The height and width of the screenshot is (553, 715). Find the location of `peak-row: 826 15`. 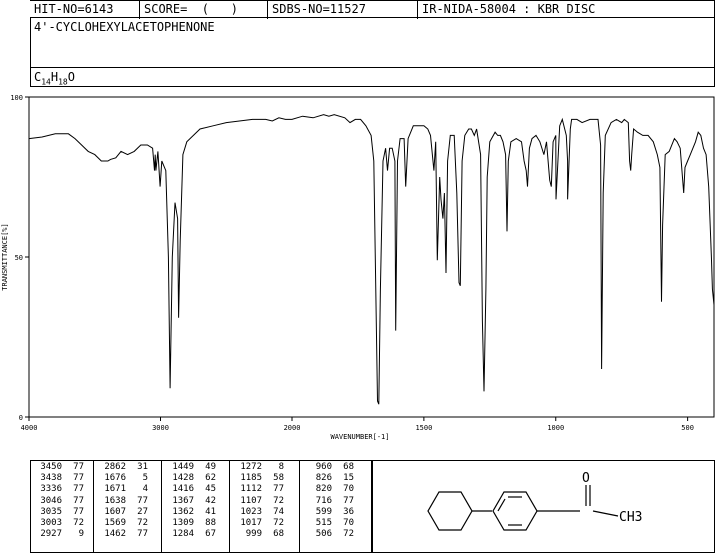

peak-row: 826 15 is located at coordinates (328, 478).